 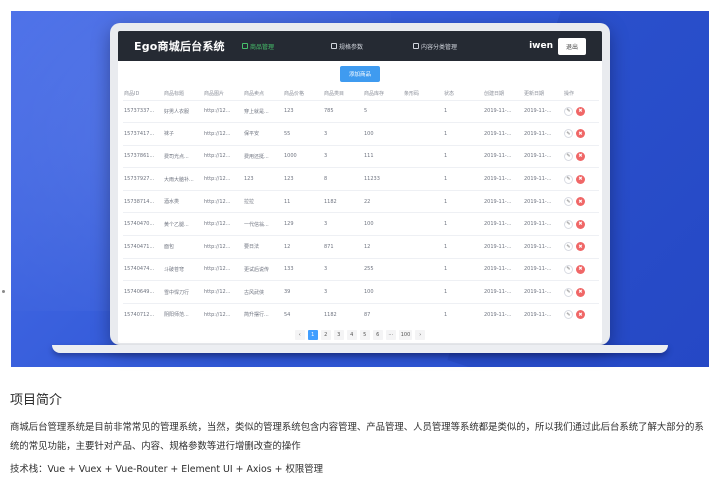 I want to click on nav-item-label: 规格参数, so click(x=351, y=47).